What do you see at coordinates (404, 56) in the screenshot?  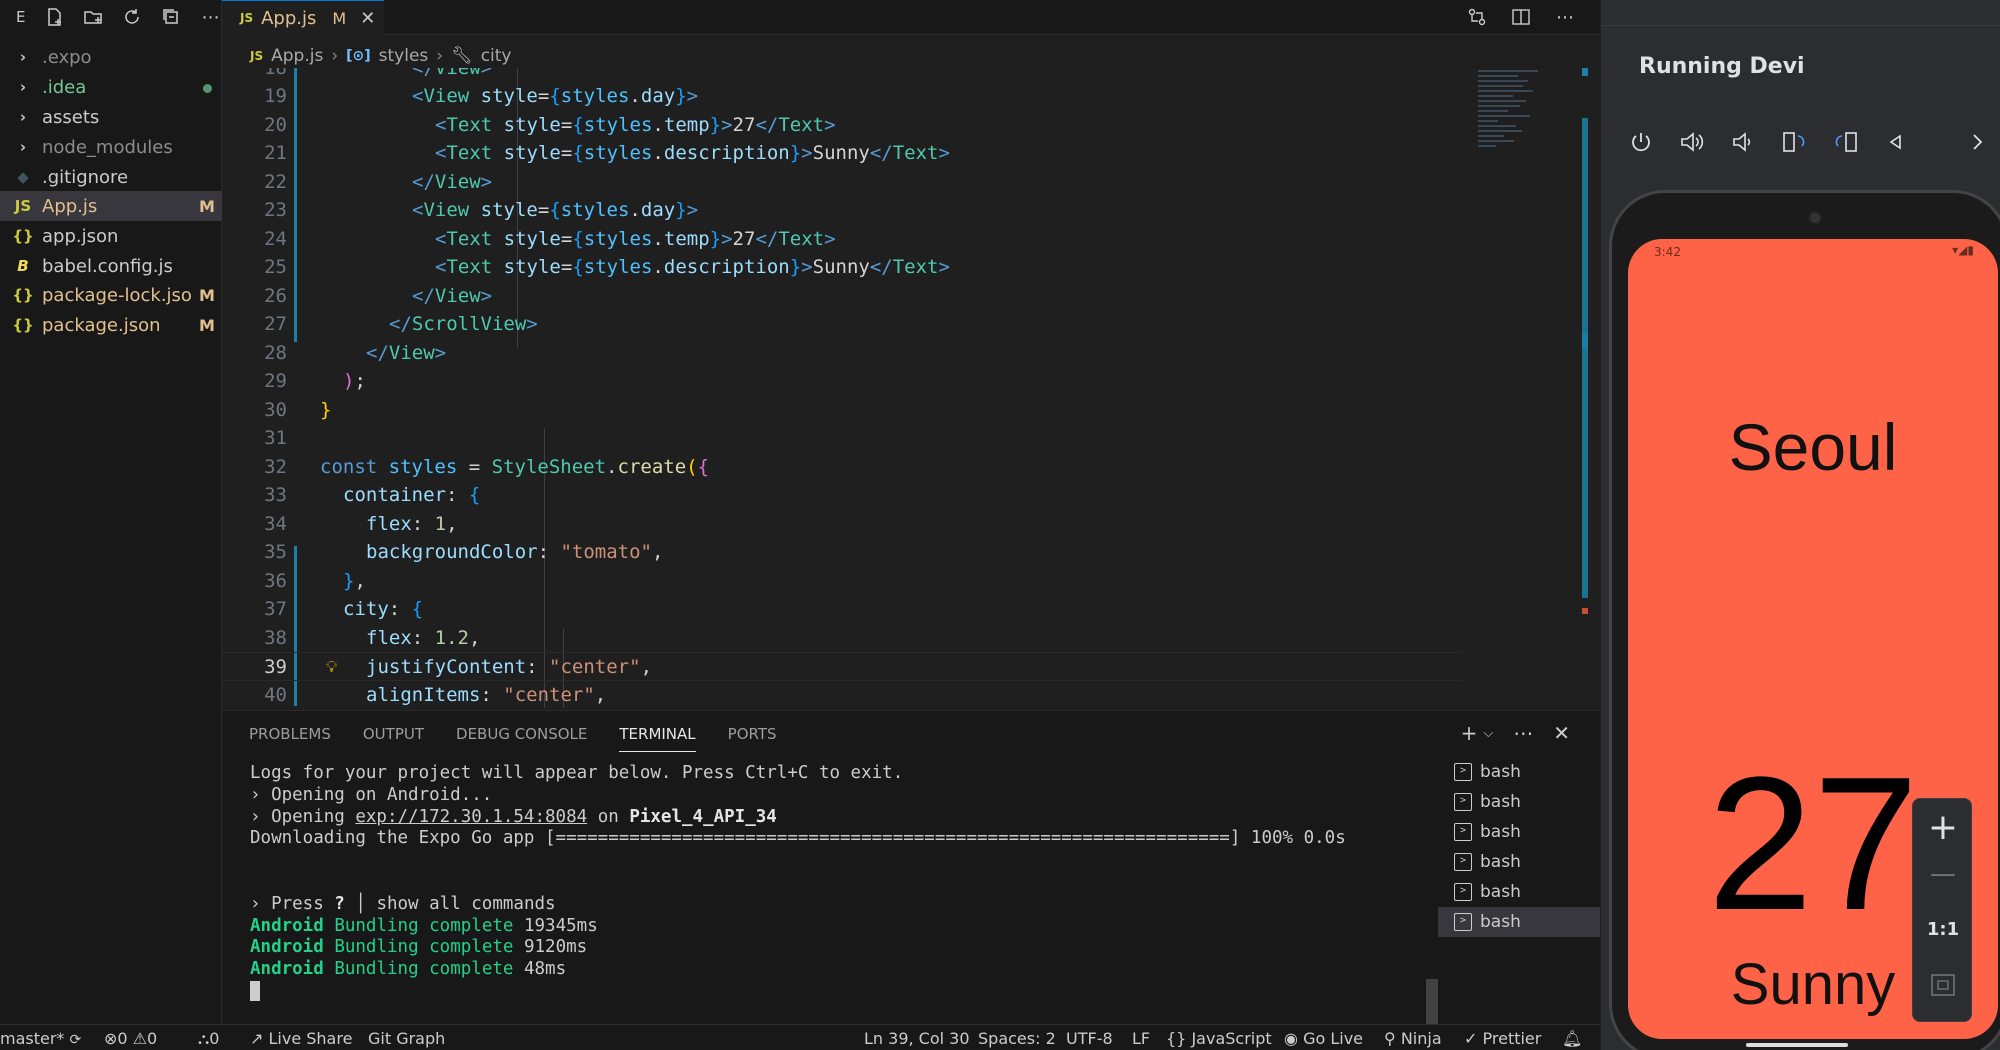 I see `breadcrumb-symbol-styles: styles` at bounding box center [404, 56].